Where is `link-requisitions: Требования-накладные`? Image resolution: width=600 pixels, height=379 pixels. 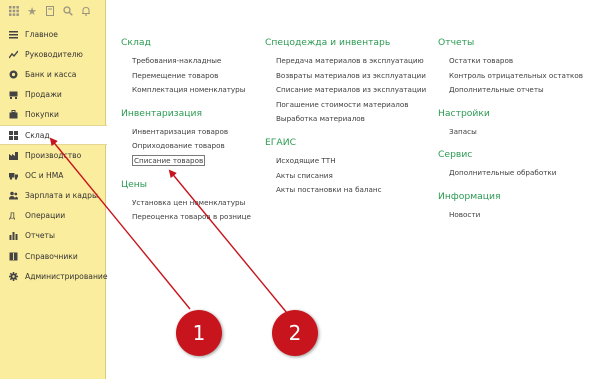 link-requisitions: Требования-накладные is located at coordinates (191, 61).